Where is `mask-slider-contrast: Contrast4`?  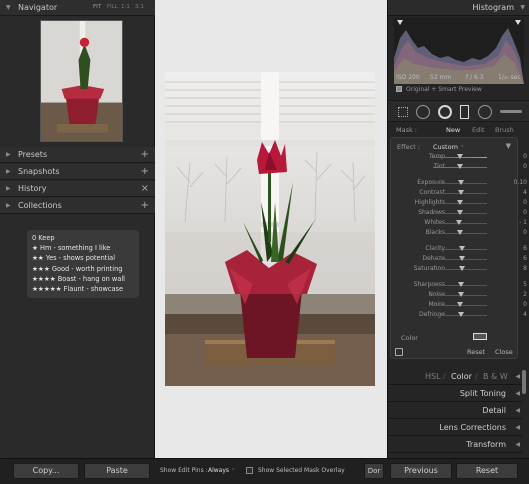
mask-slider-contrast: Contrast4 is located at coordinates (460, 193).